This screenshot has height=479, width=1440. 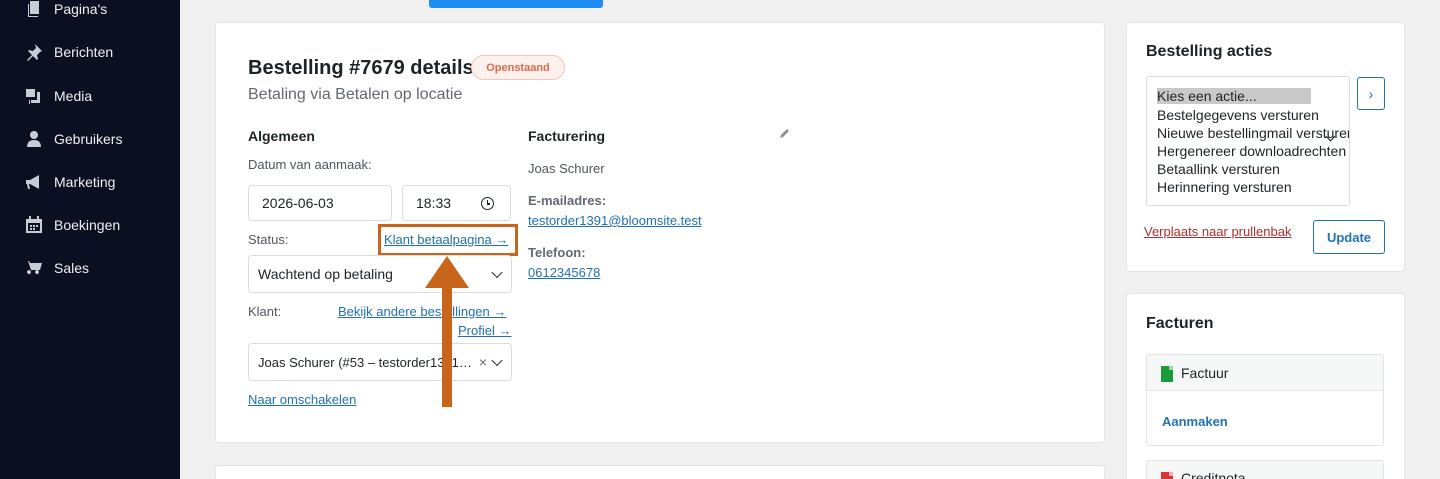 I want to click on status-badge: Openstaand, so click(x=518, y=67).